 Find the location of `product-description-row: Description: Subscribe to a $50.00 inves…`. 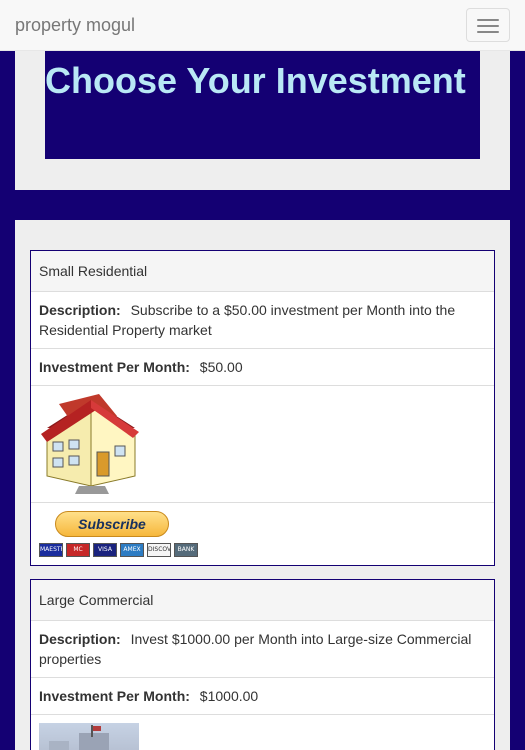

product-description-row: Description: Subscribe to a $50.00 inves… is located at coordinates (262, 320).